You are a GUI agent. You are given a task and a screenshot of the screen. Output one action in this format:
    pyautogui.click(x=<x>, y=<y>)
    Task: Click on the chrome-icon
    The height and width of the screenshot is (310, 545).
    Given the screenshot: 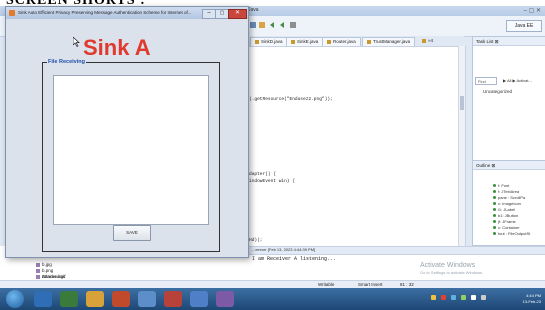 What is the action you would take?
    pyautogui.click(x=95, y=299)
    